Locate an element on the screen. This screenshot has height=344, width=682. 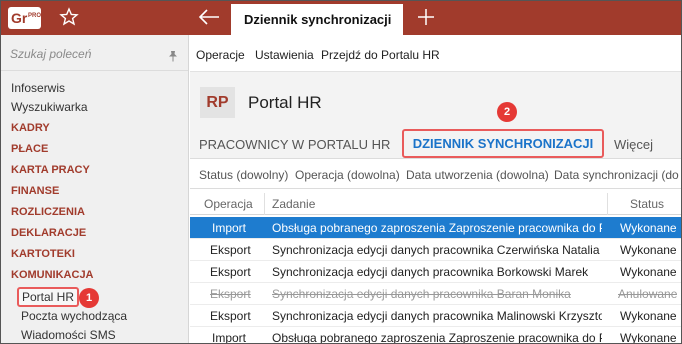
app-logo: Gr PRO is located at coordinates (24, 18).